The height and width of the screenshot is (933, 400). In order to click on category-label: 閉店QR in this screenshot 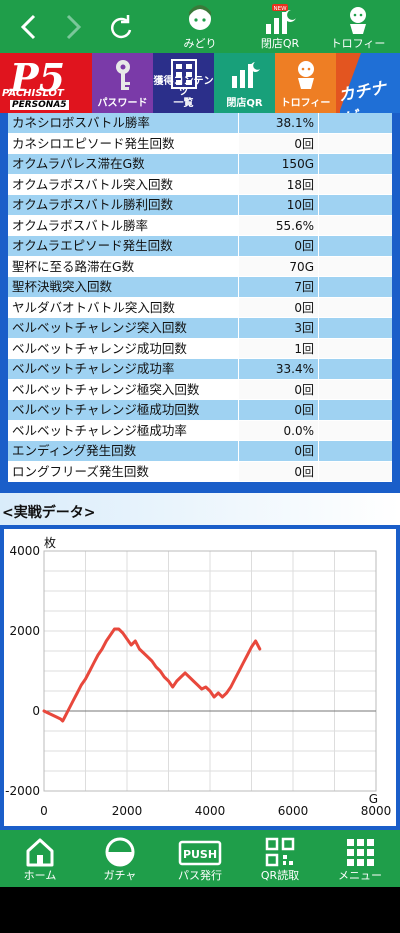, I will do `click(244, 103)`.